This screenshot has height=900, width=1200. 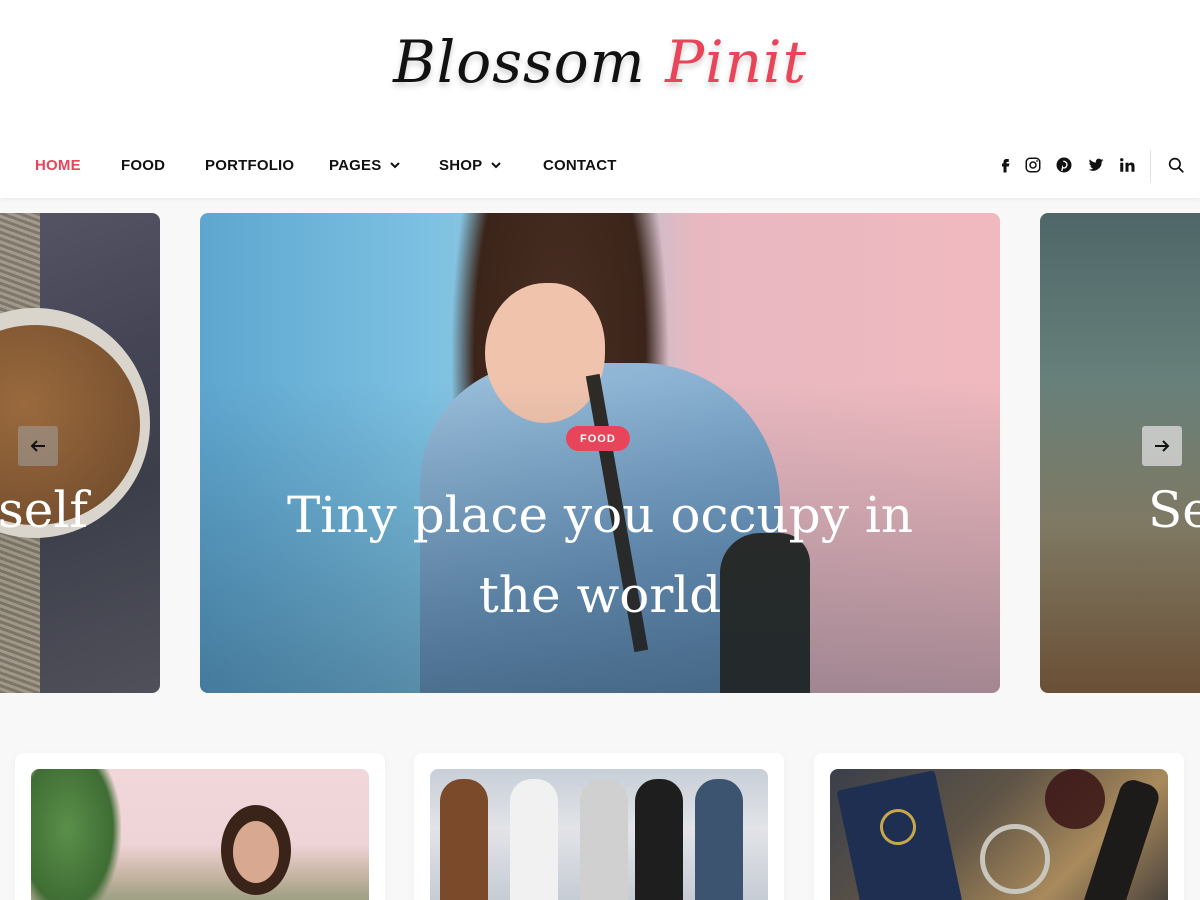 What do you see at coordinates (1064, 165) in the screenshot?
I see `pinterest-icon` at bounding box center [1064, 165].